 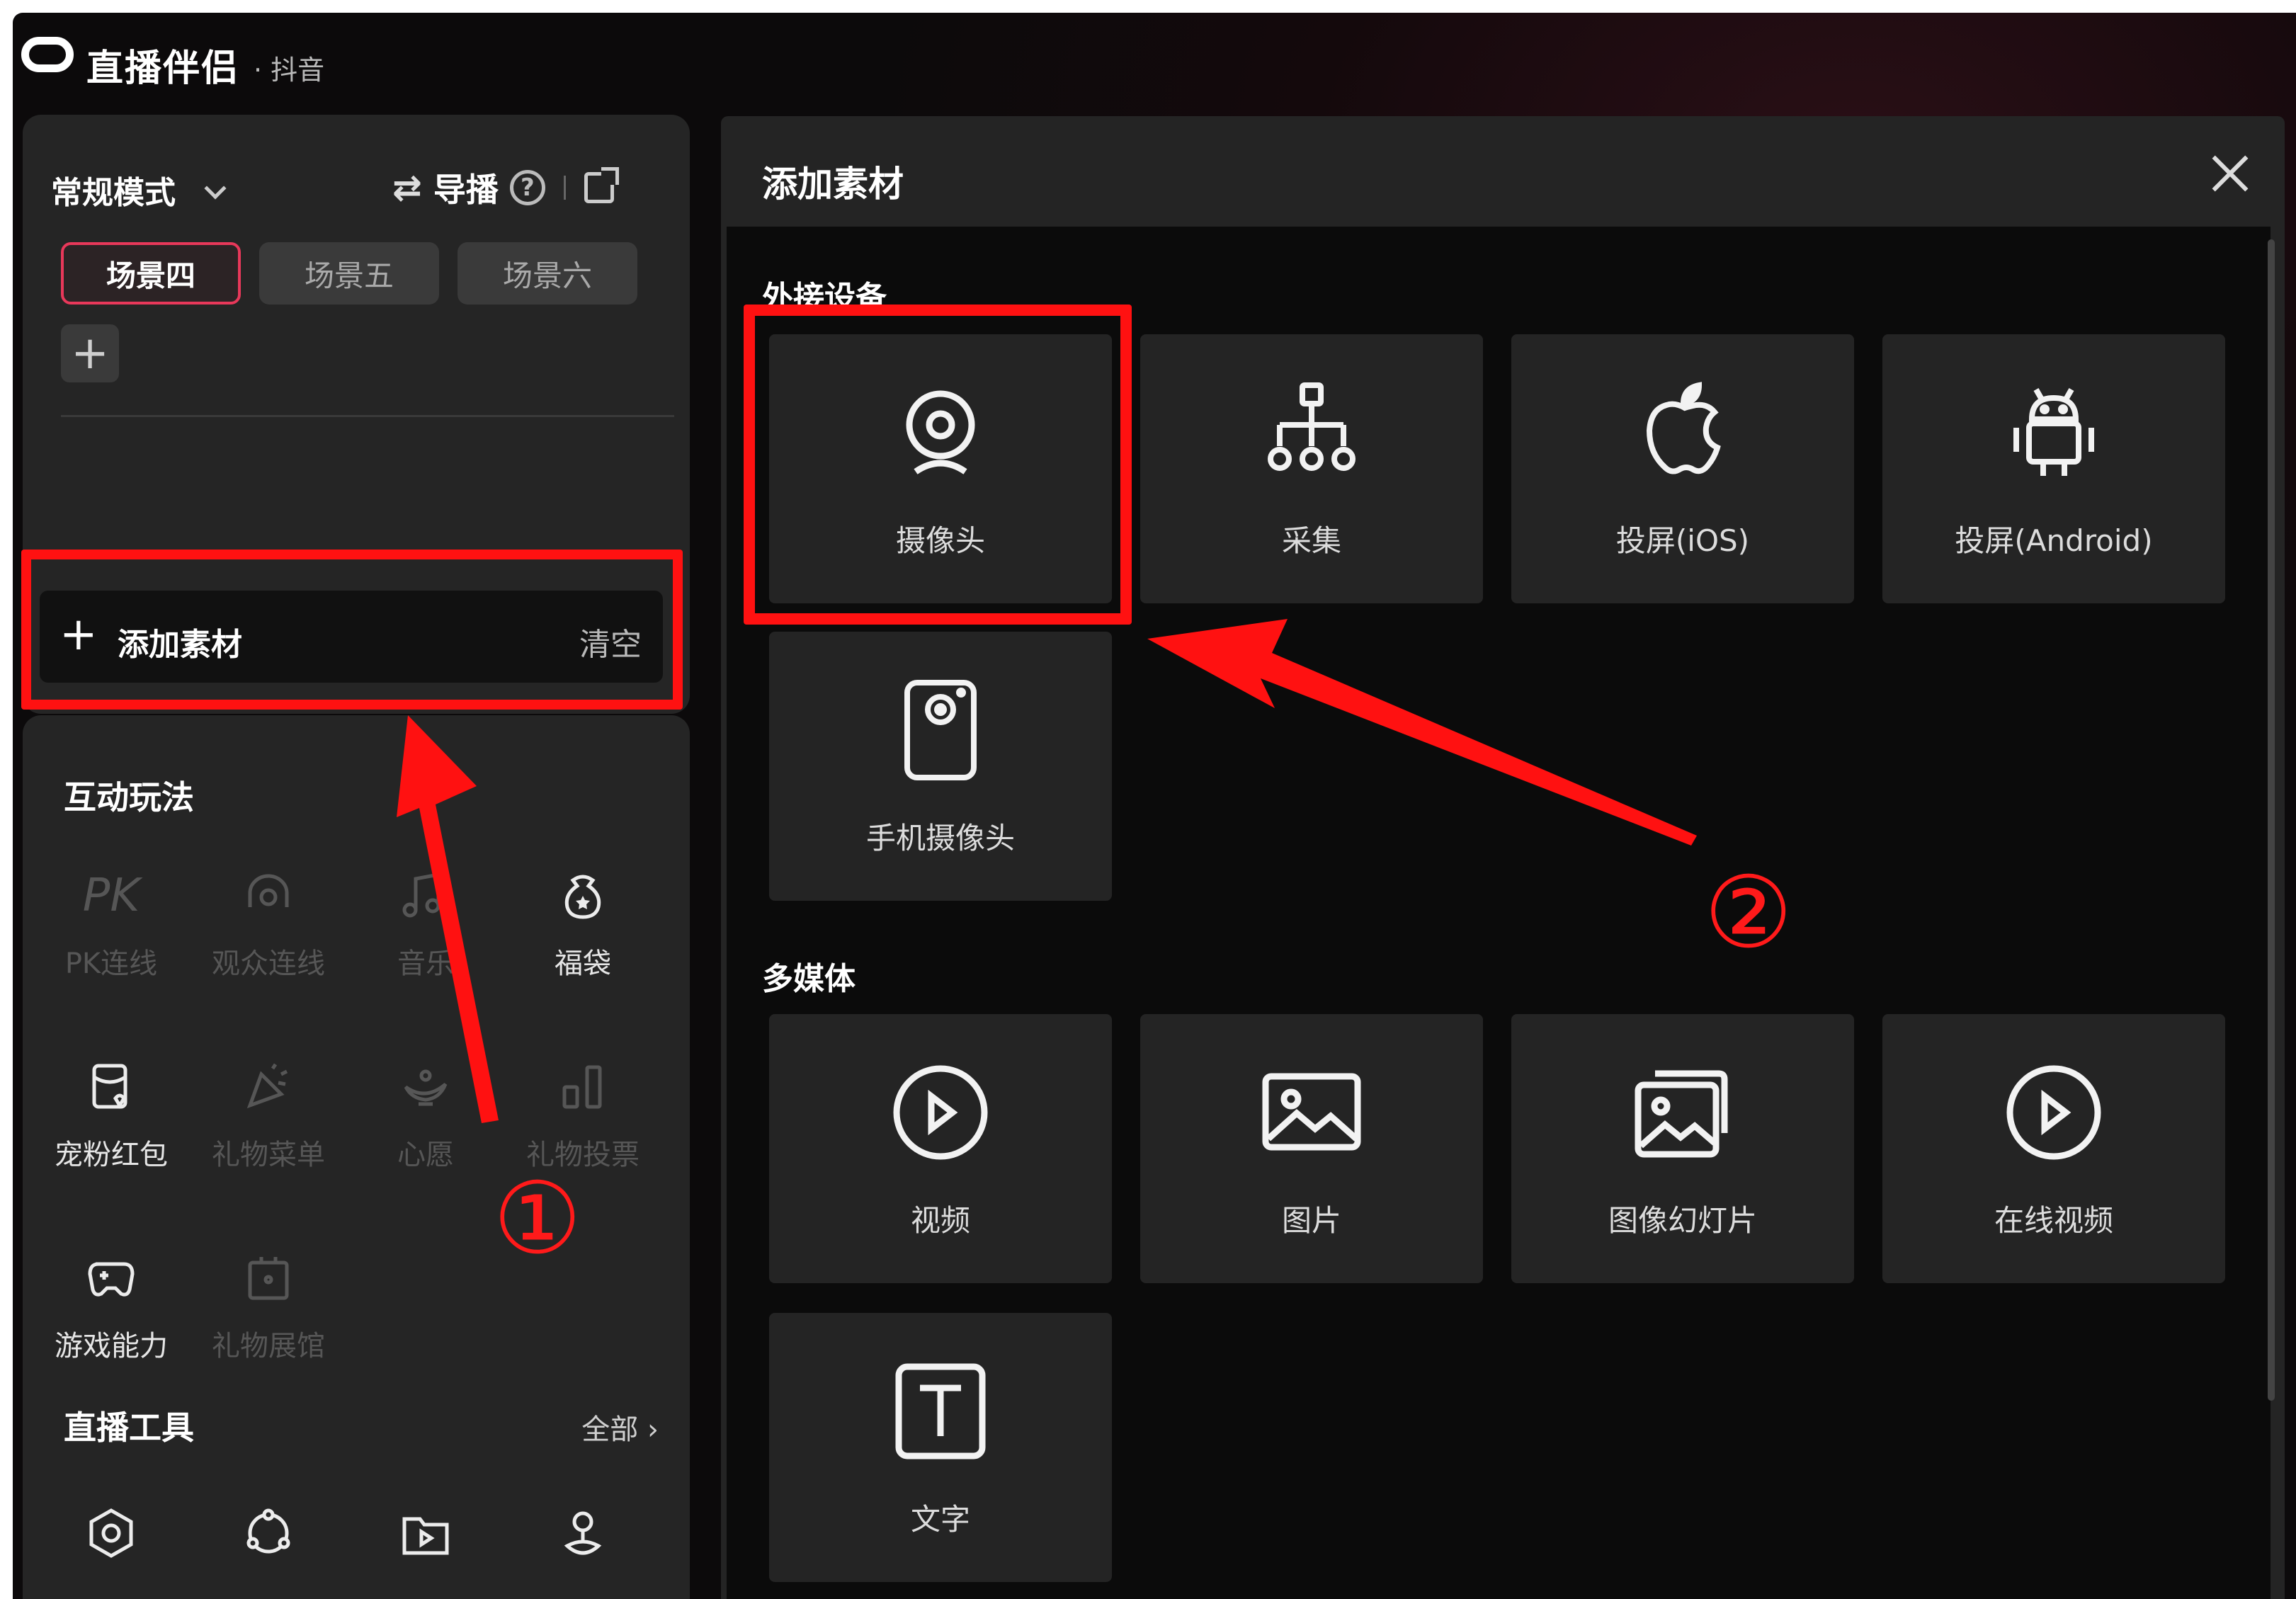 I want to click on sync-icon, so click(x=268, y=1533).